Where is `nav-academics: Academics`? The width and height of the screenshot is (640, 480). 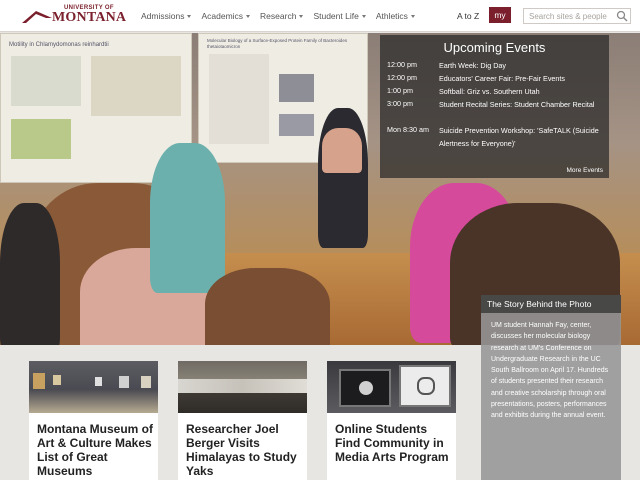
nav-academics: Academics is located at coordinates (226, 16).